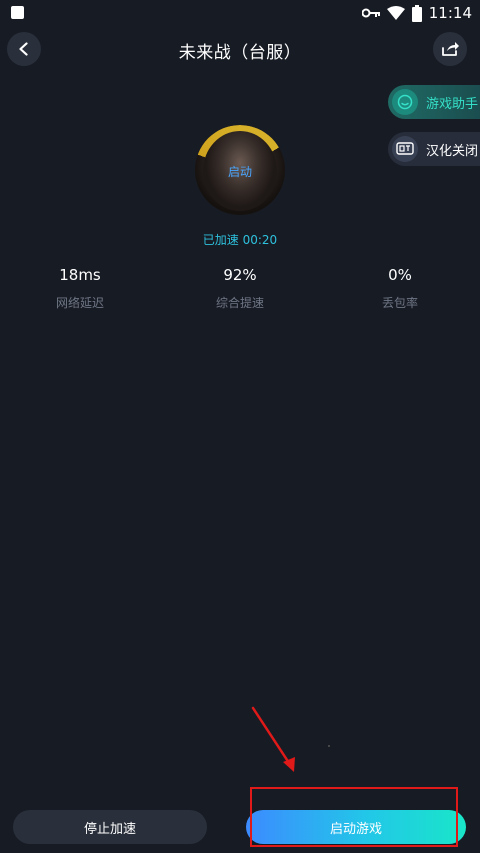 This screenshot has height=853, width=480. Describe the element at coordinates (80, 288) in the screenshot. I see `stat-latency: 18ms 网络延迟` at that location.